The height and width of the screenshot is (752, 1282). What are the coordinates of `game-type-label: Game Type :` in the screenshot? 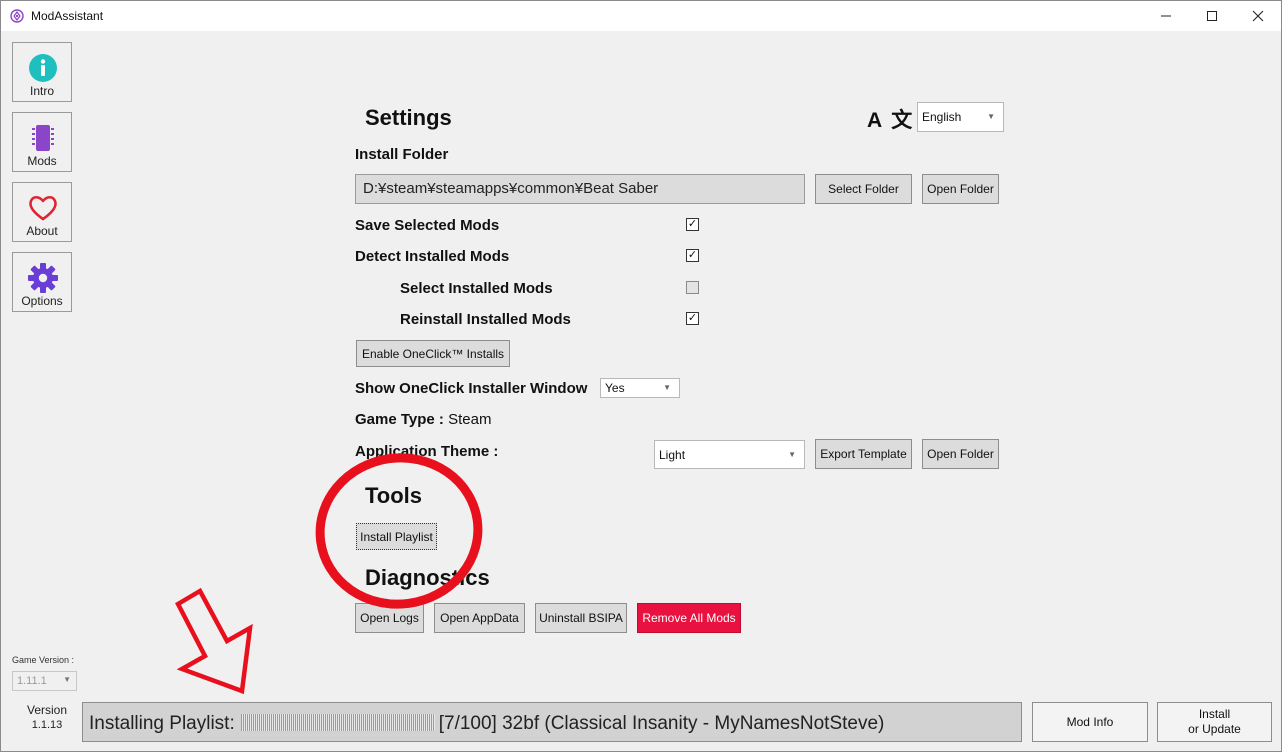 It's located at (399, 419).